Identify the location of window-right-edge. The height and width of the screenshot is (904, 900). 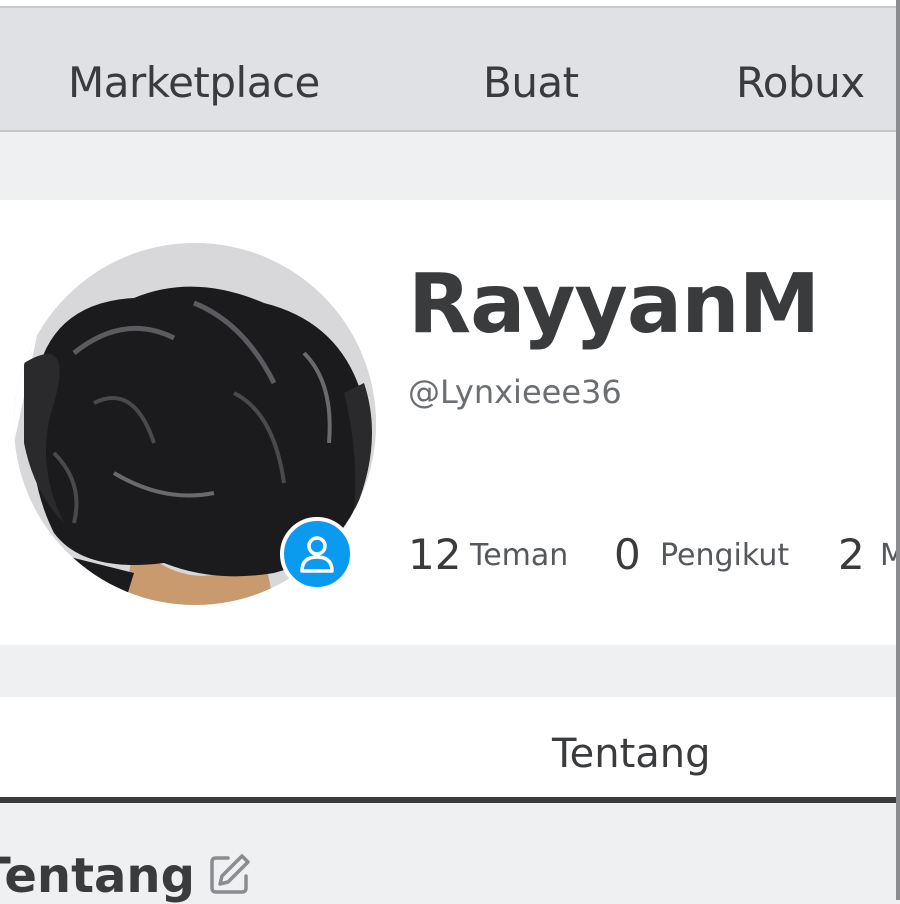
(898, 450).